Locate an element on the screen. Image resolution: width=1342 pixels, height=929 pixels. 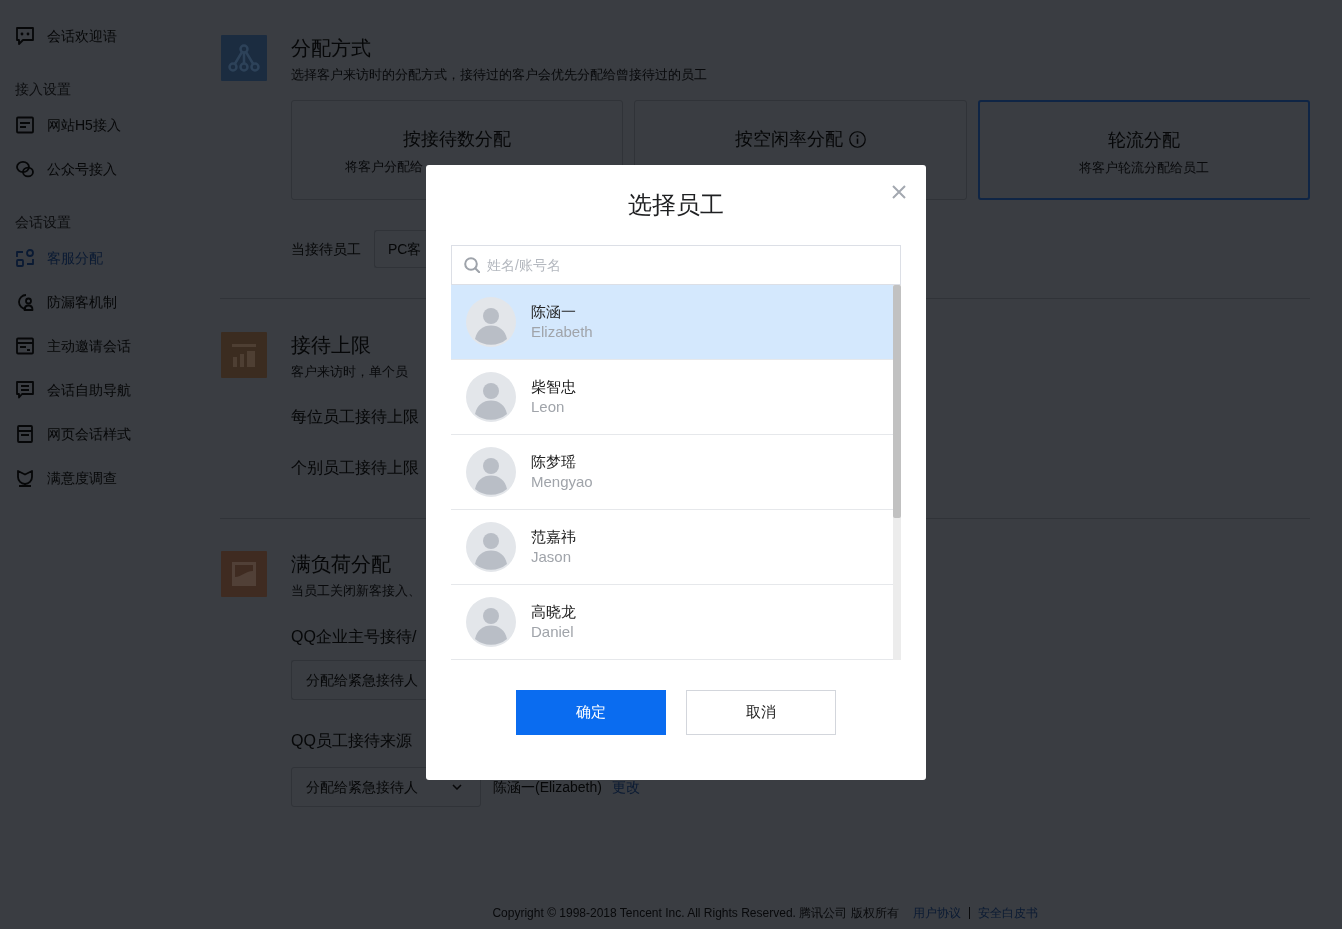
person-ring-icon is located at coordinates (25, 302).